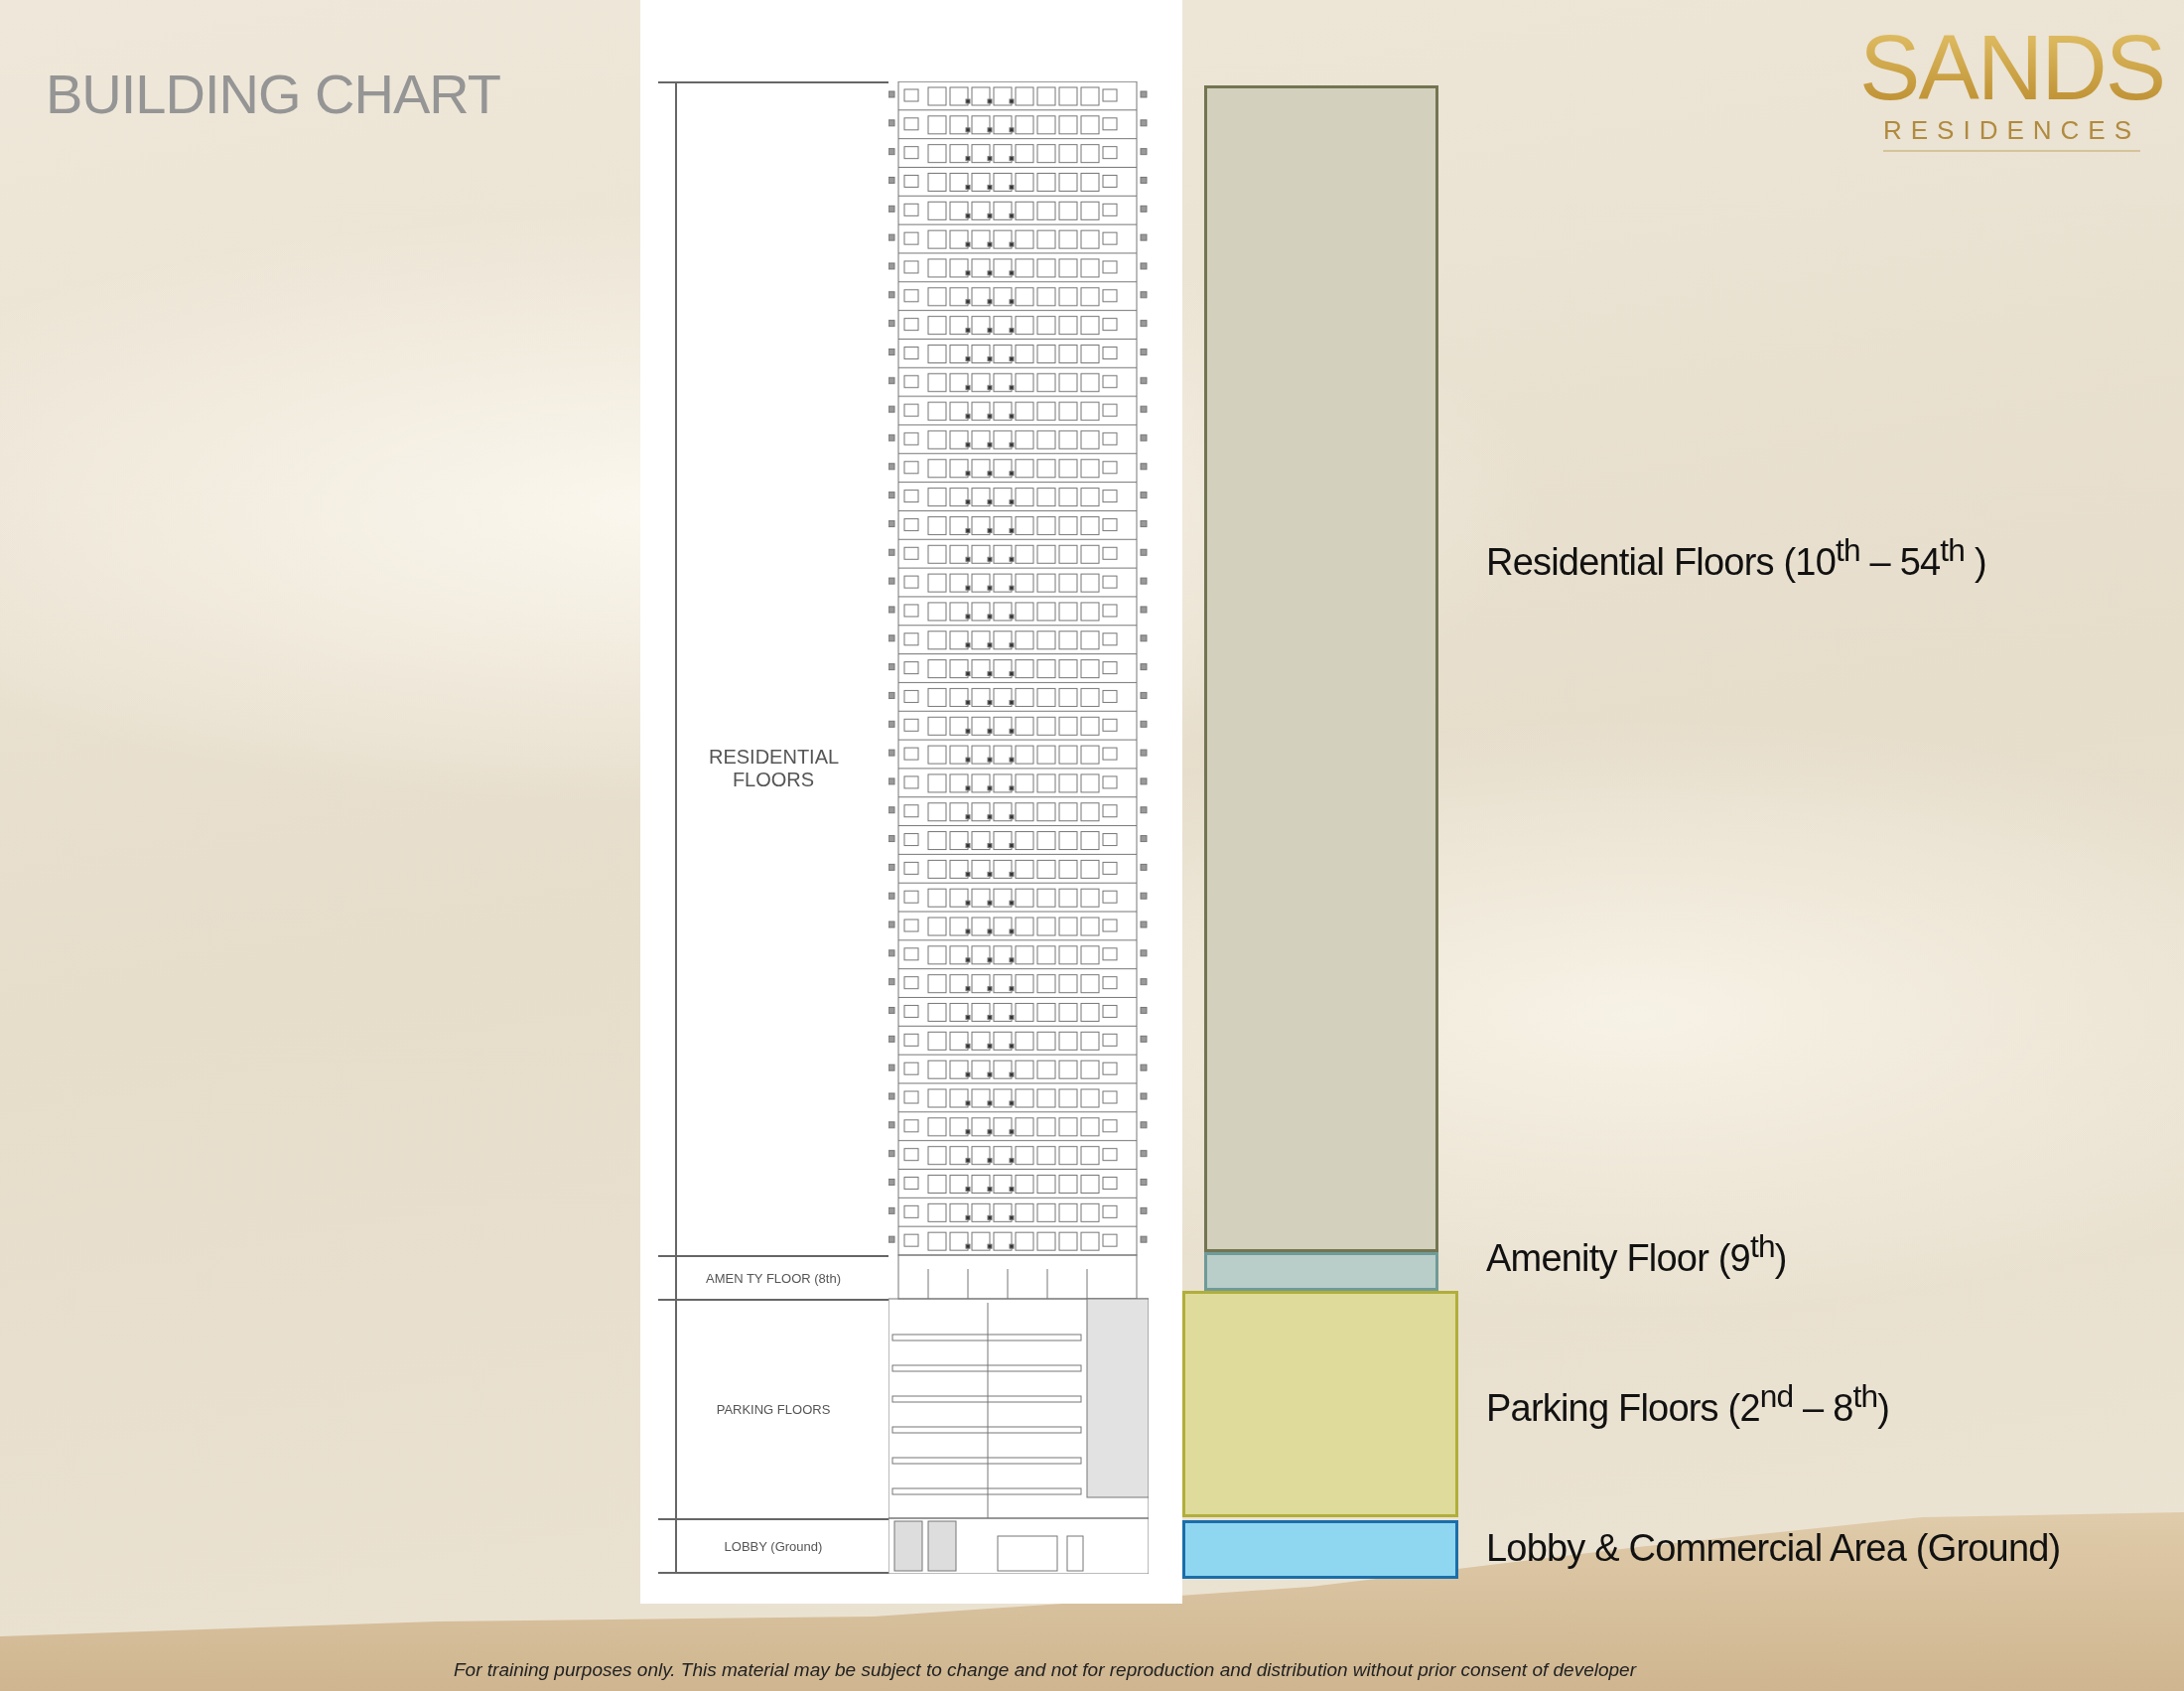 This screenshot has width=2184, height=1691. Describe the element at coordinates (273, 94) in the screenshot. I see `slide-title: BUILDING CHART` at that location.